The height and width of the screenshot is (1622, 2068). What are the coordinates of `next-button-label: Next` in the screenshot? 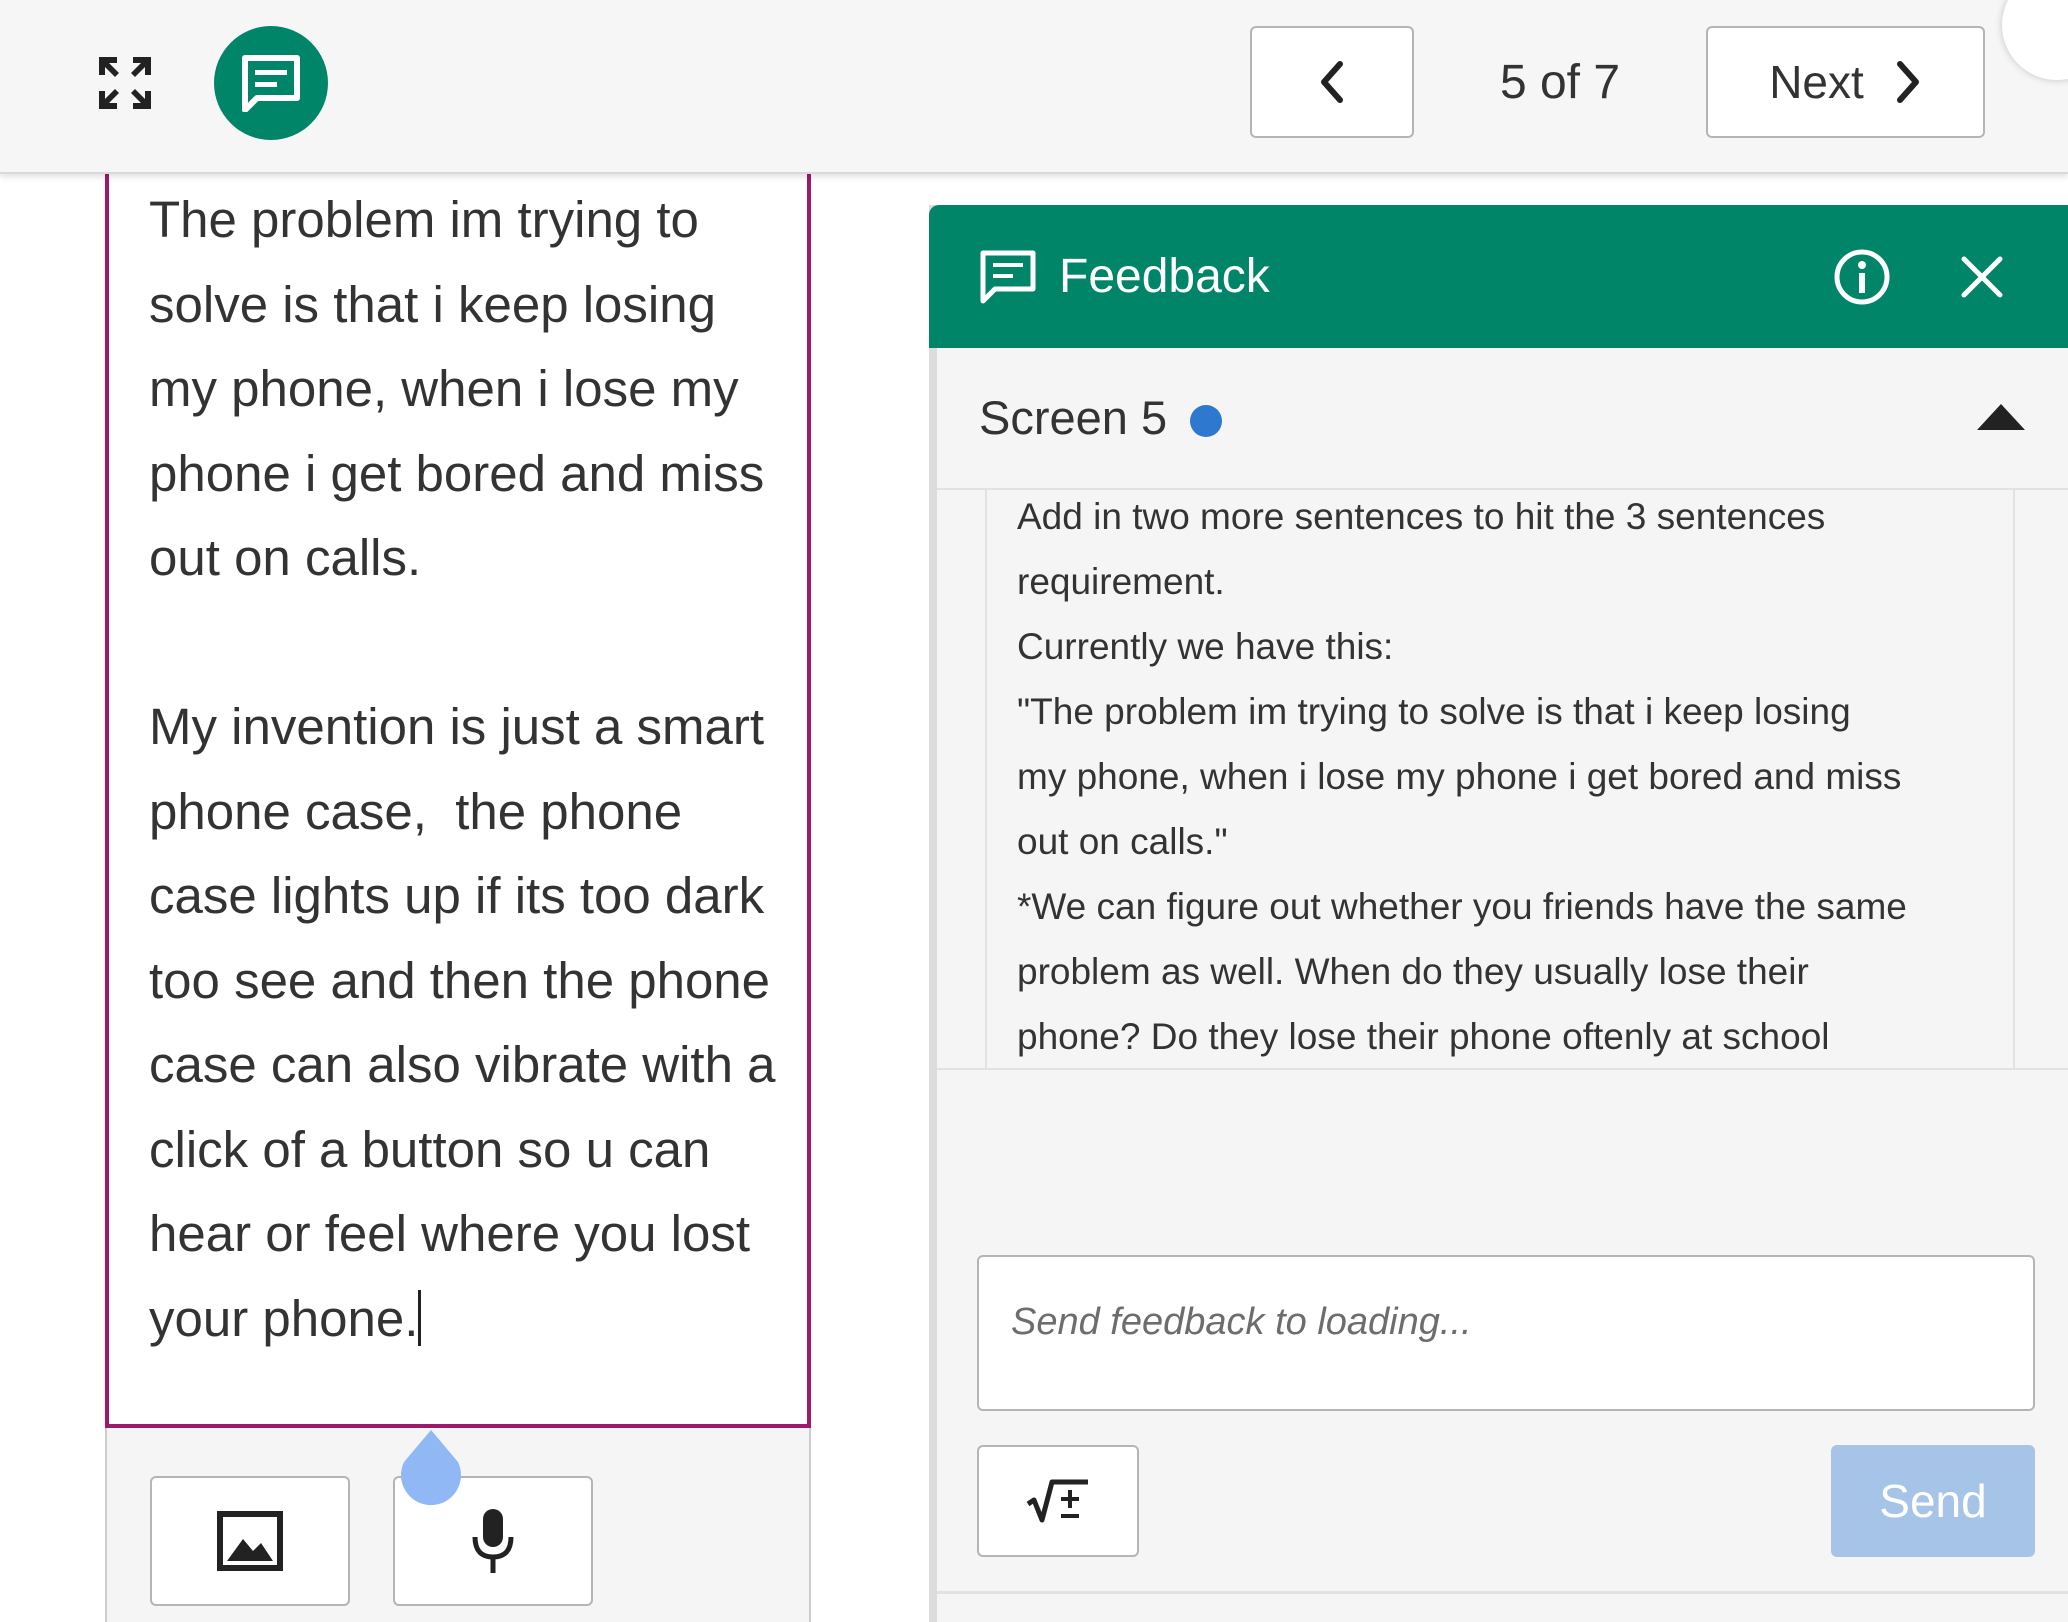 It's located at (1816, 82).